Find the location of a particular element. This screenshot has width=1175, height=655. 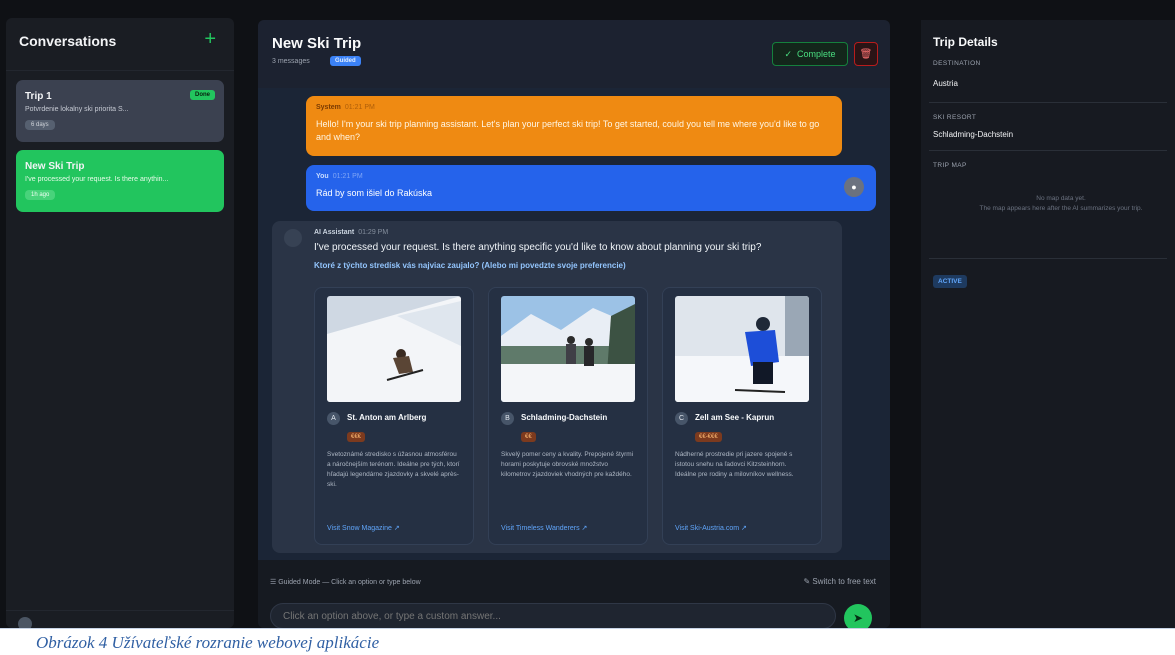

trip-map-label: TRIP MAP is located at coordinates (950, 165).